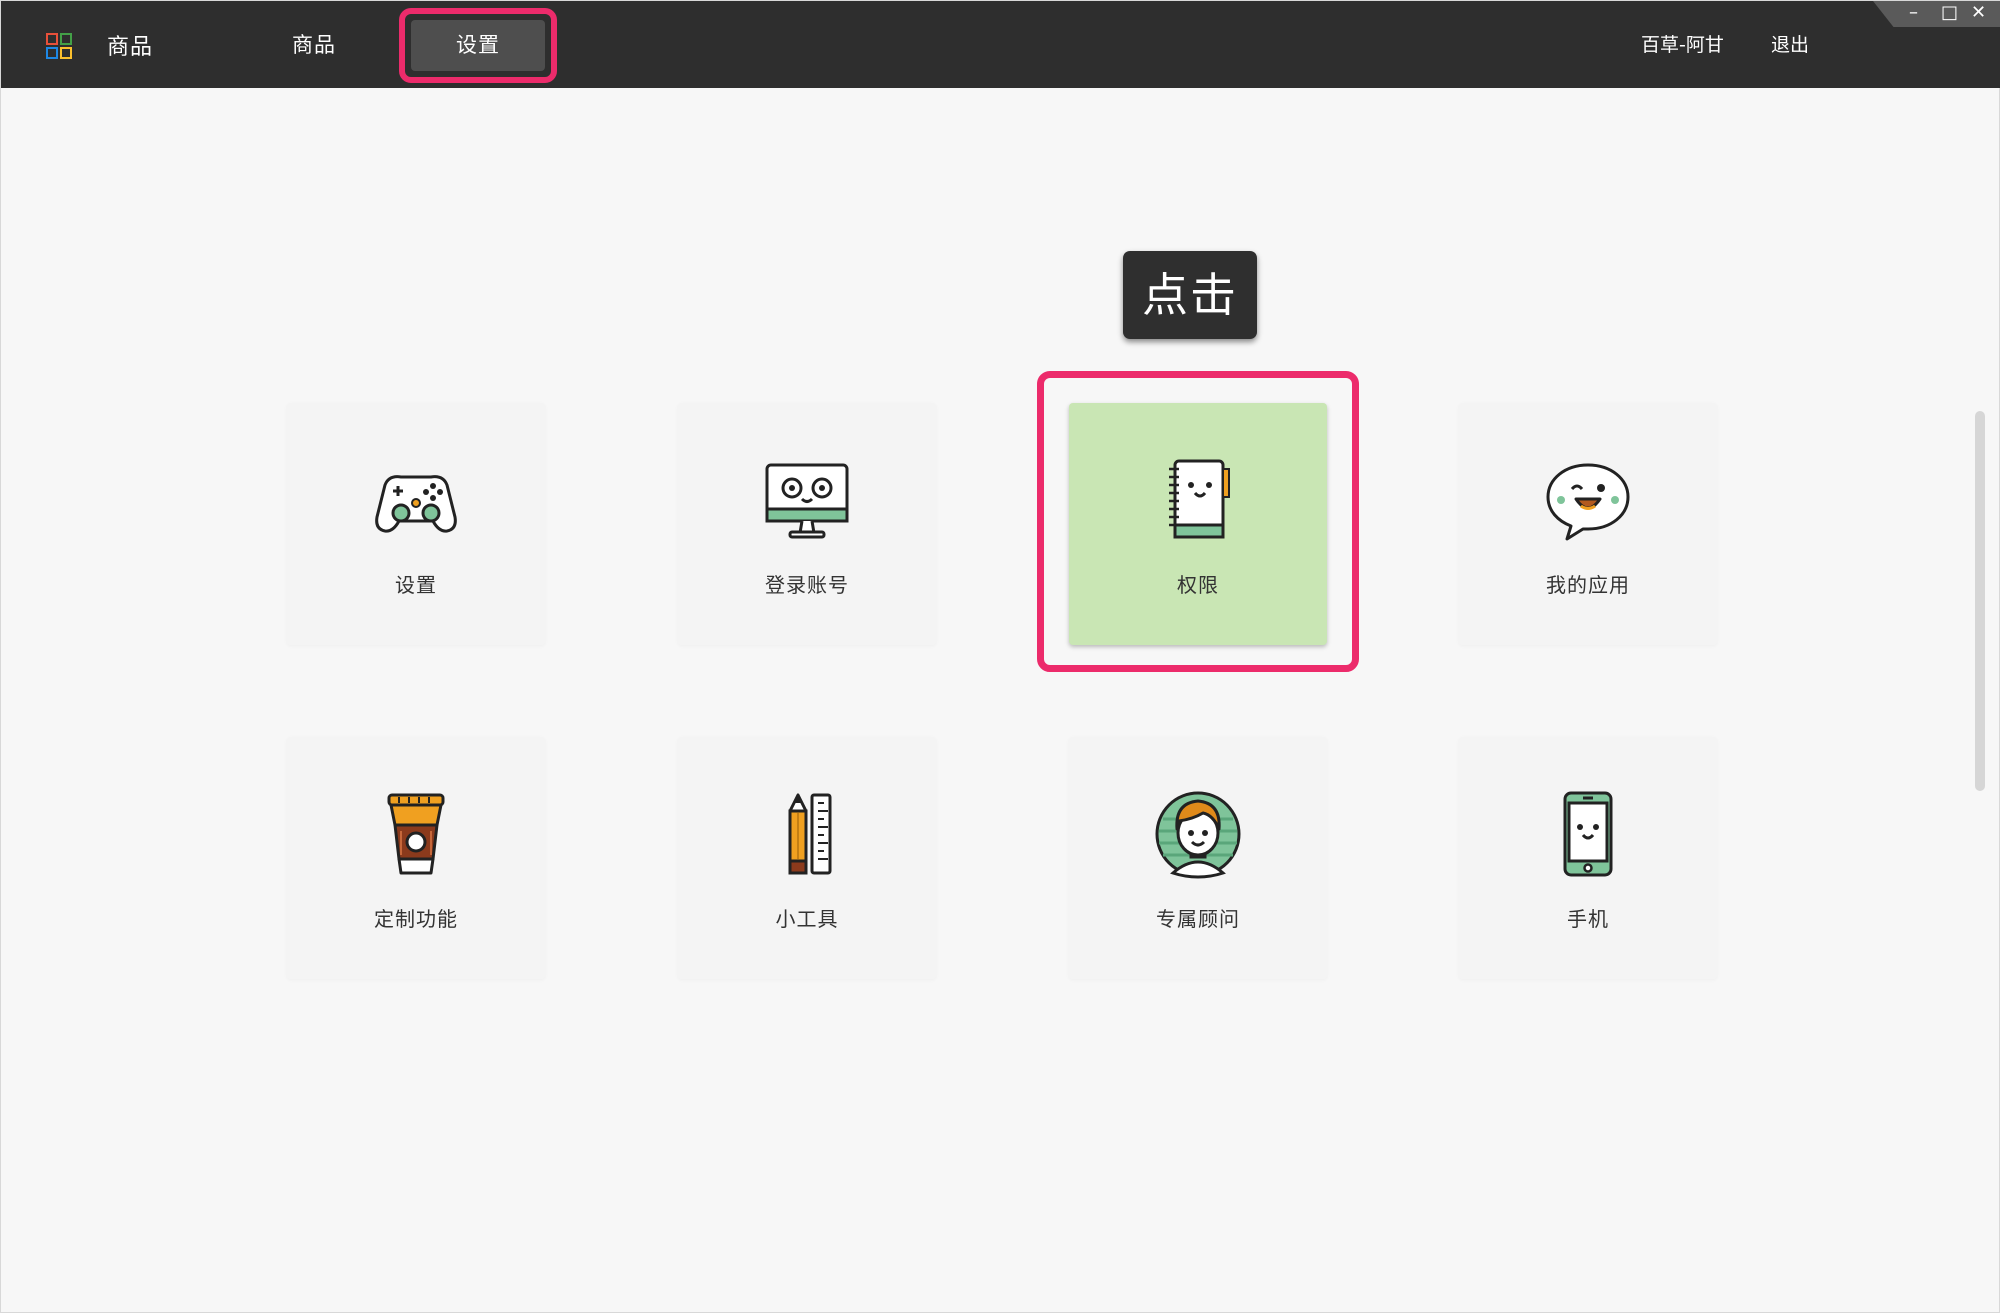 This screenshot has height=1313, width=2000. What do you see at coordinates (1588, 919) in the screenshot?
I see `tile-label: 手机` at bounding box center [1588, 919].